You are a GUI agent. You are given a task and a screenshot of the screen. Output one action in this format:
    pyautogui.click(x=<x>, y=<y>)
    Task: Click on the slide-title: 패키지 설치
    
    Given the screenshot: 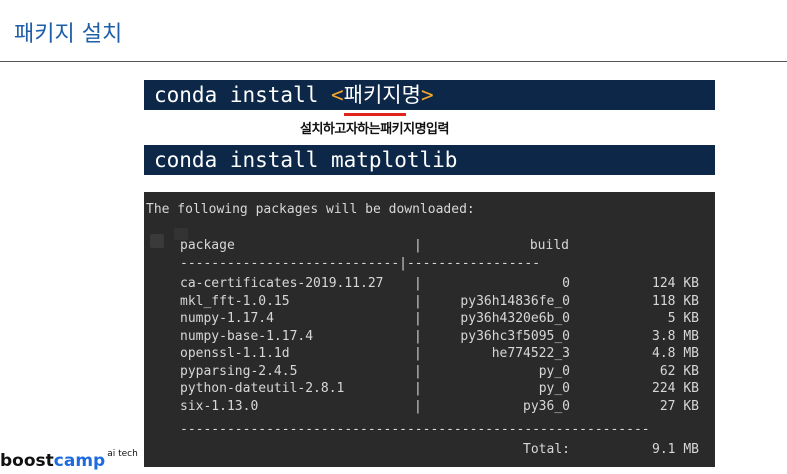 What is the action you would take?
    pyautogui.click(x=68, y=34)
    